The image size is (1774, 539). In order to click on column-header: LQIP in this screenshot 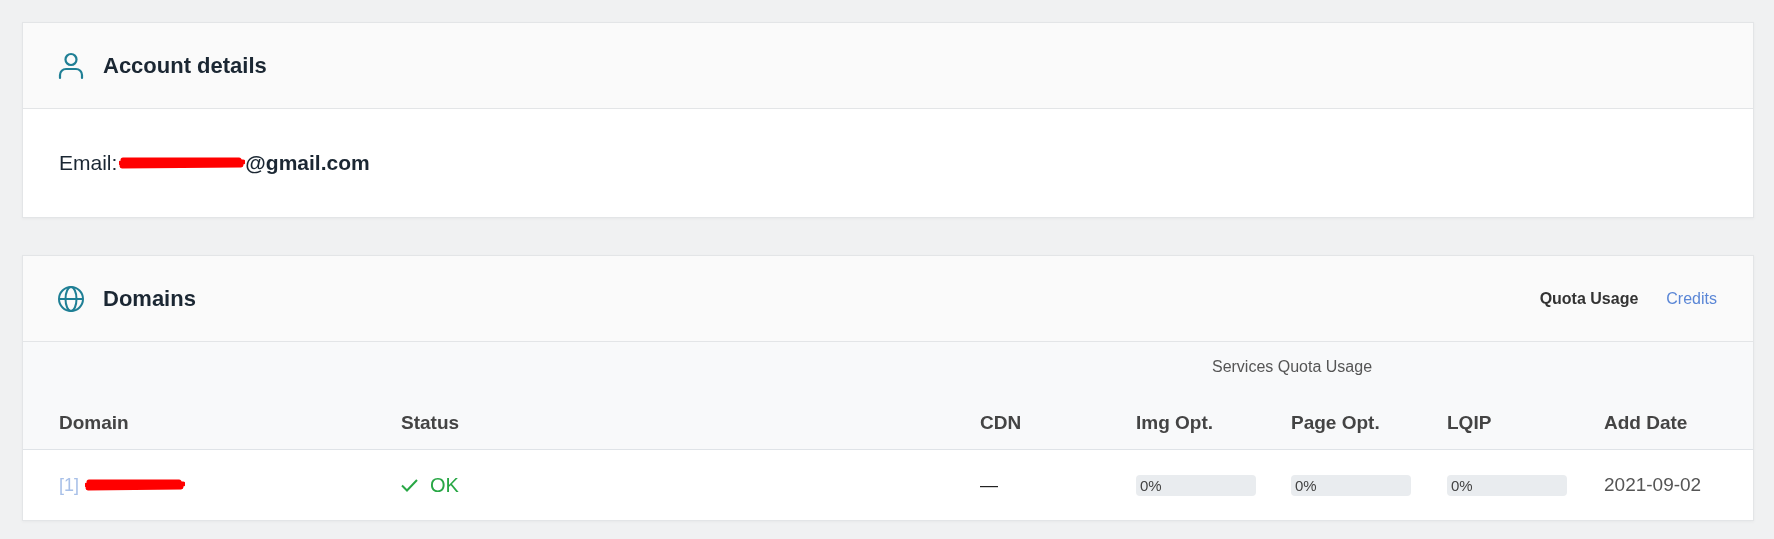, I will do `click(1470, 423)`.